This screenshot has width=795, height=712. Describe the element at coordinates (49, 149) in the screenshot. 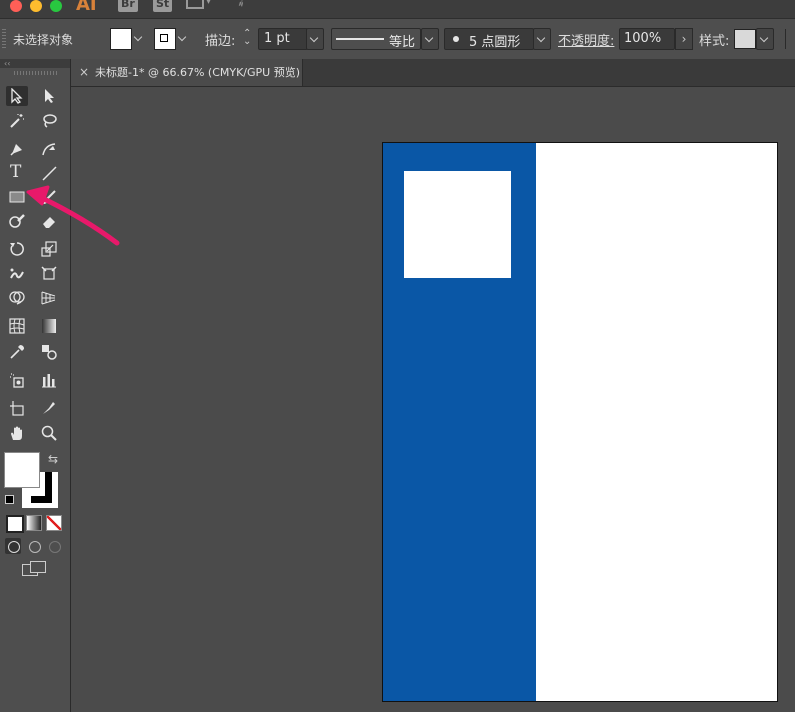

I see `curvature-tool` at that location.